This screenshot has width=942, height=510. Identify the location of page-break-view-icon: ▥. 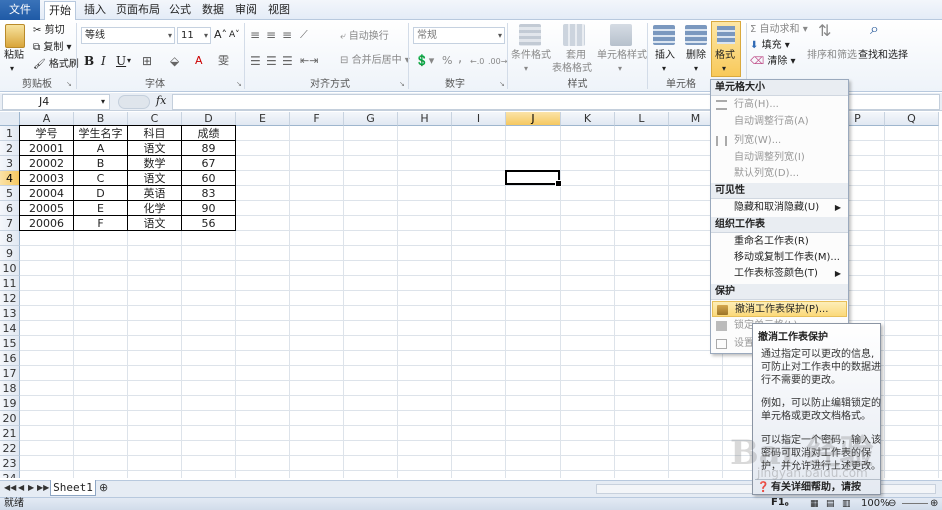
(846, 504).